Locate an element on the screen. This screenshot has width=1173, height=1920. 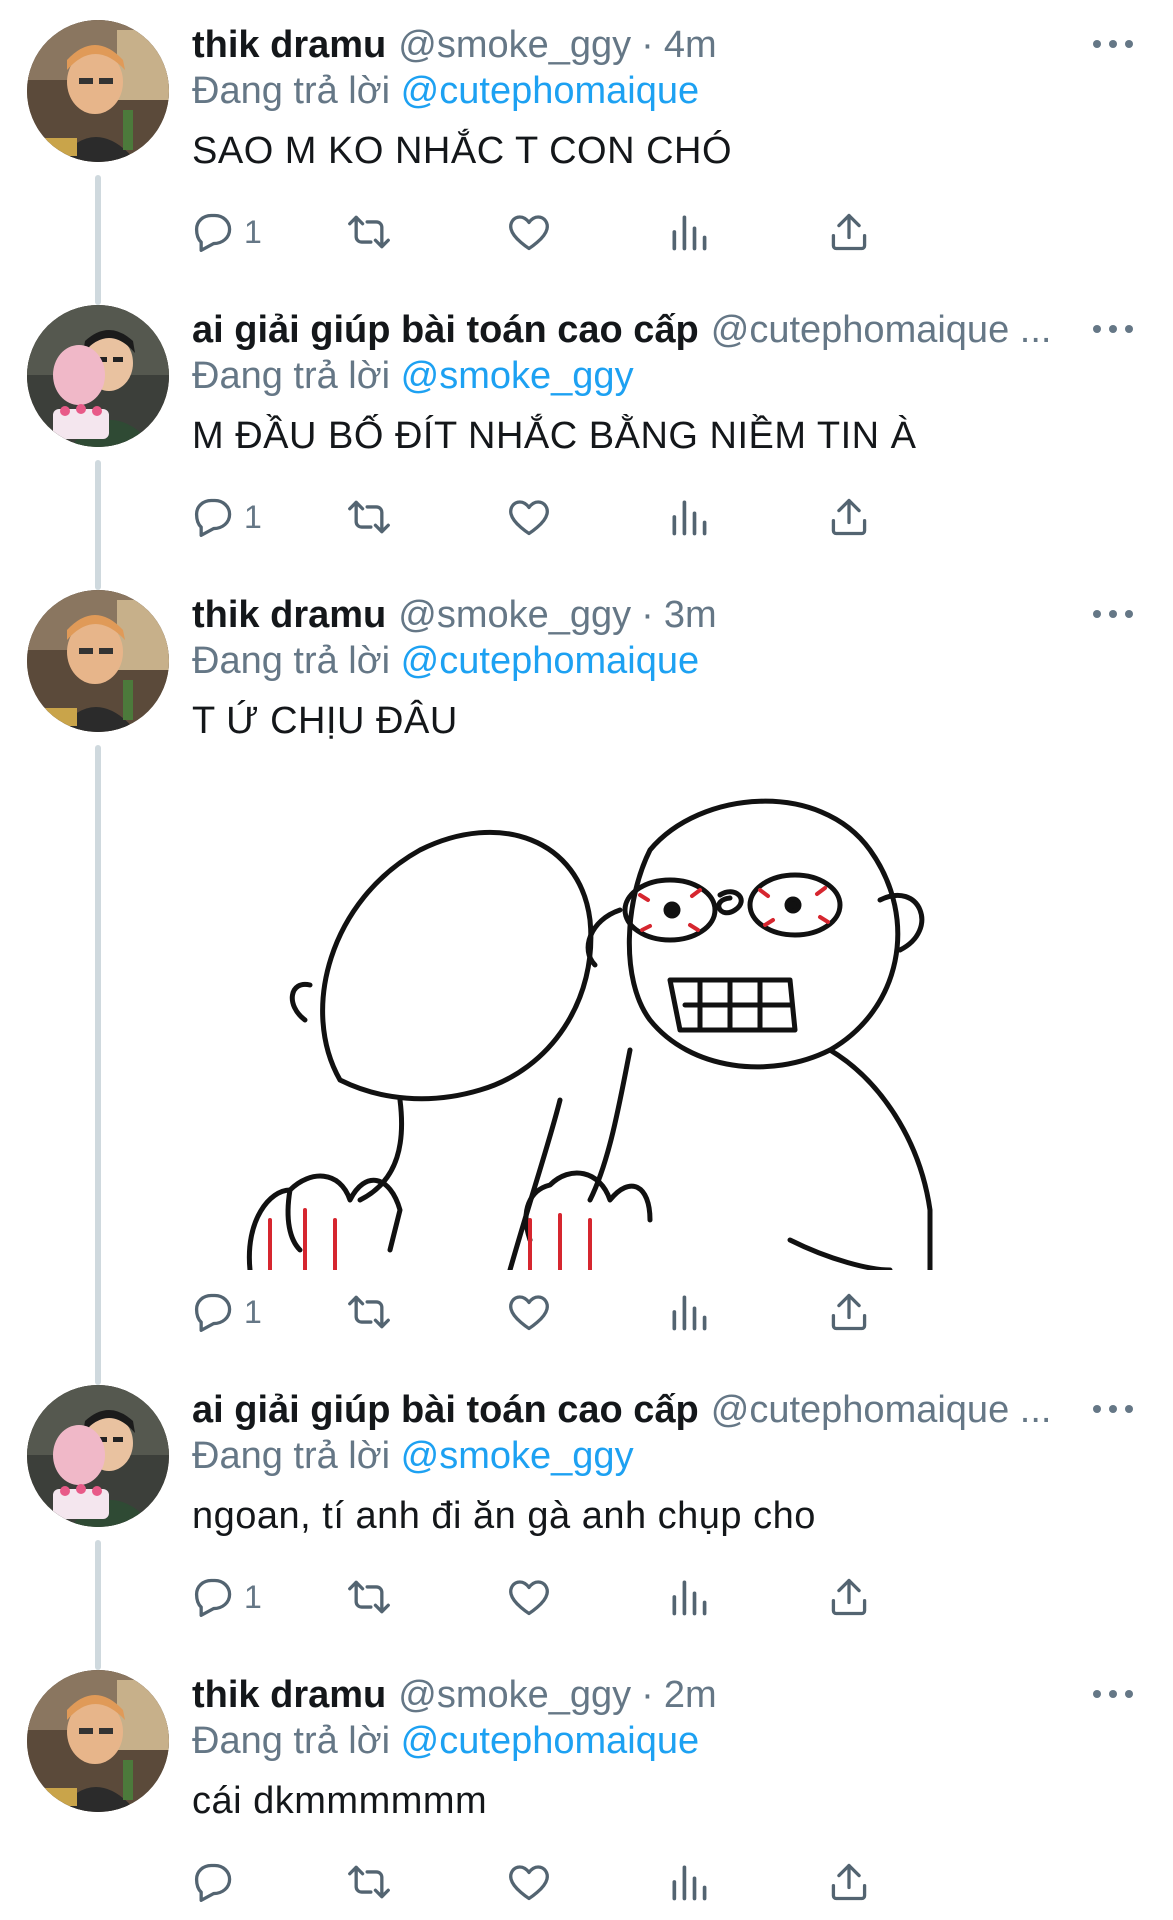
tweet-header: thik dramu @smoke_ggy · 2m is located at coordinates (662, 1695).